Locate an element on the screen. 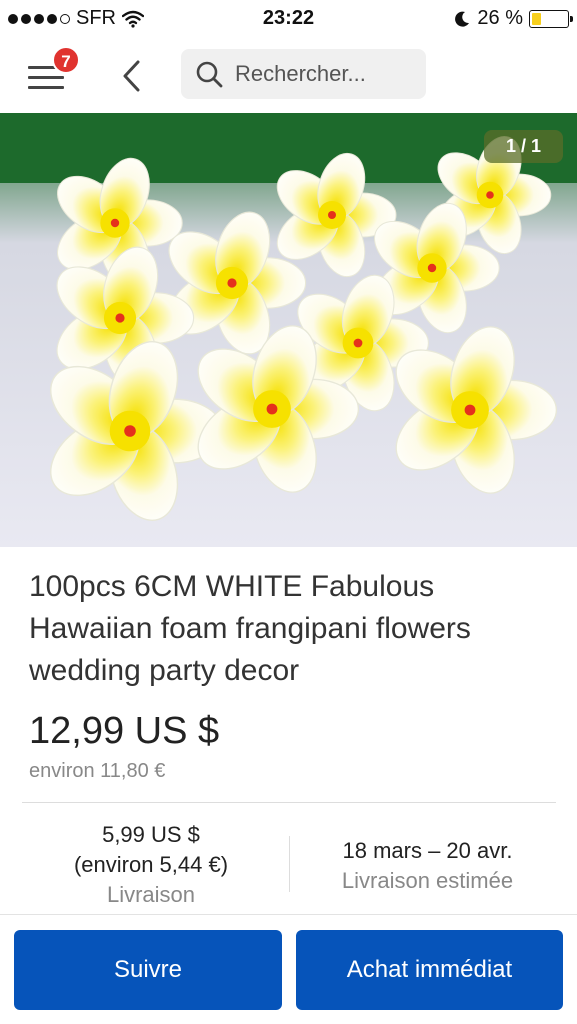  status-bar: SFR 23:22 26 % is located at coordinates (288, 19).